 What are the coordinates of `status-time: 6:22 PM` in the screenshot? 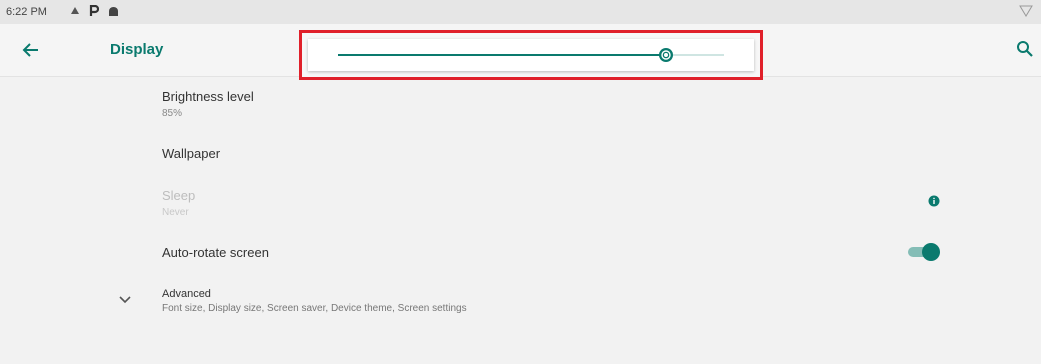 It's located at (26, 12).